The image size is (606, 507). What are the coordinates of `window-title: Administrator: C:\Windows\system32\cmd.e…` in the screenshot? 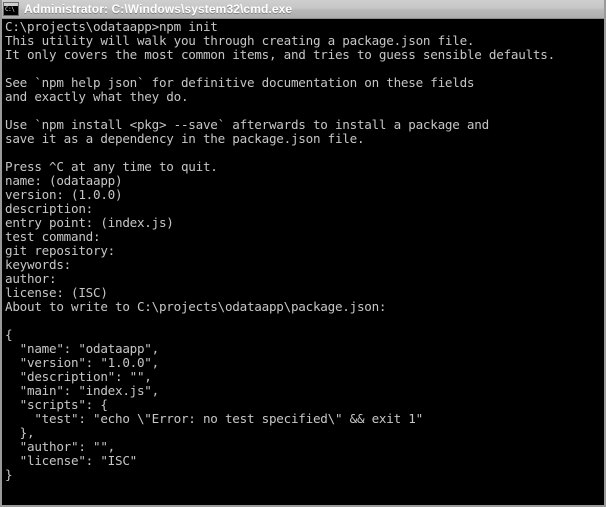 It's located at (158, 9).